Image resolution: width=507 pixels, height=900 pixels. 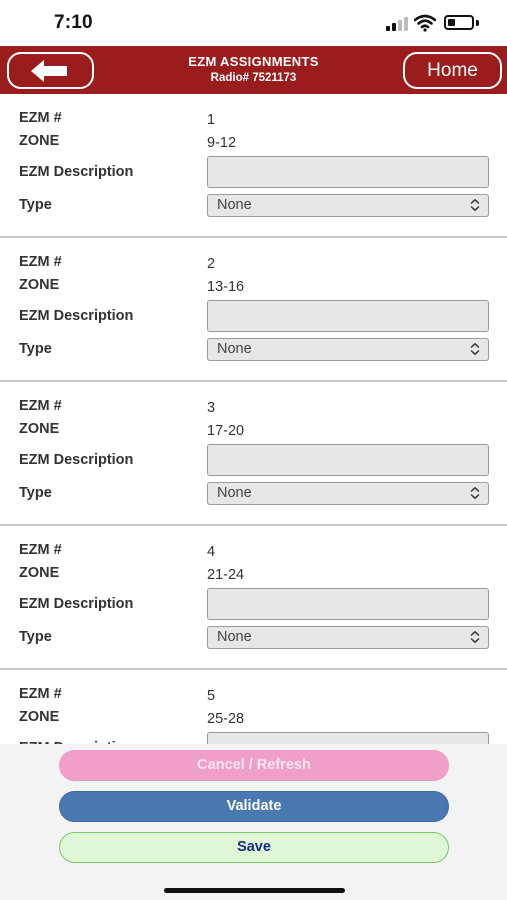 I want to click on ezm-number-value: 1, so click(x=211, y=120).